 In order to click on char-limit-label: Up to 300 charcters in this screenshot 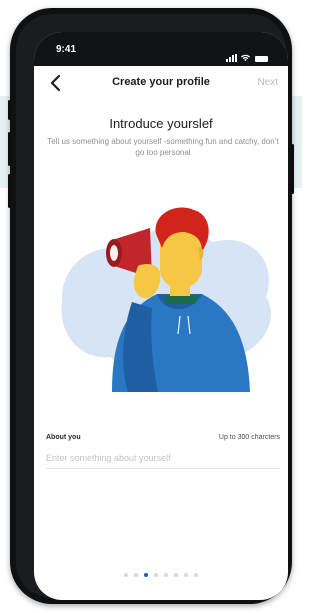, I will do `click(249, 437)`.